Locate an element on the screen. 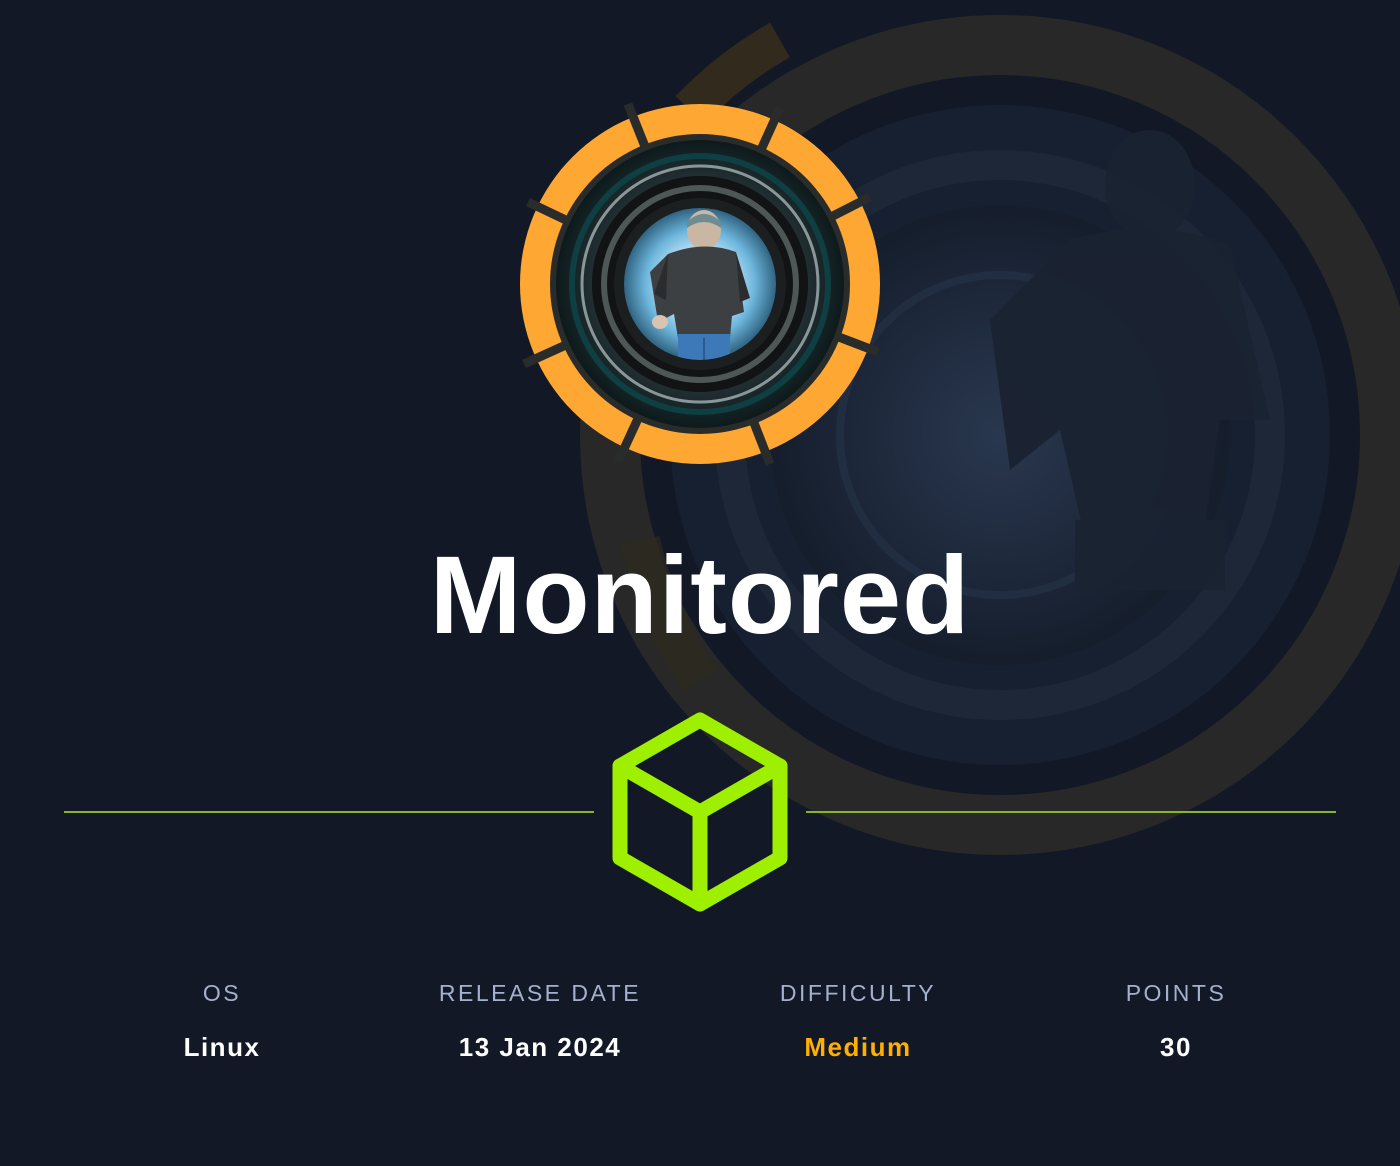 The height and width of the screenshot is (1166, 1400). stat-points: POINTS 30 is located at coordinates (1176, 1021).